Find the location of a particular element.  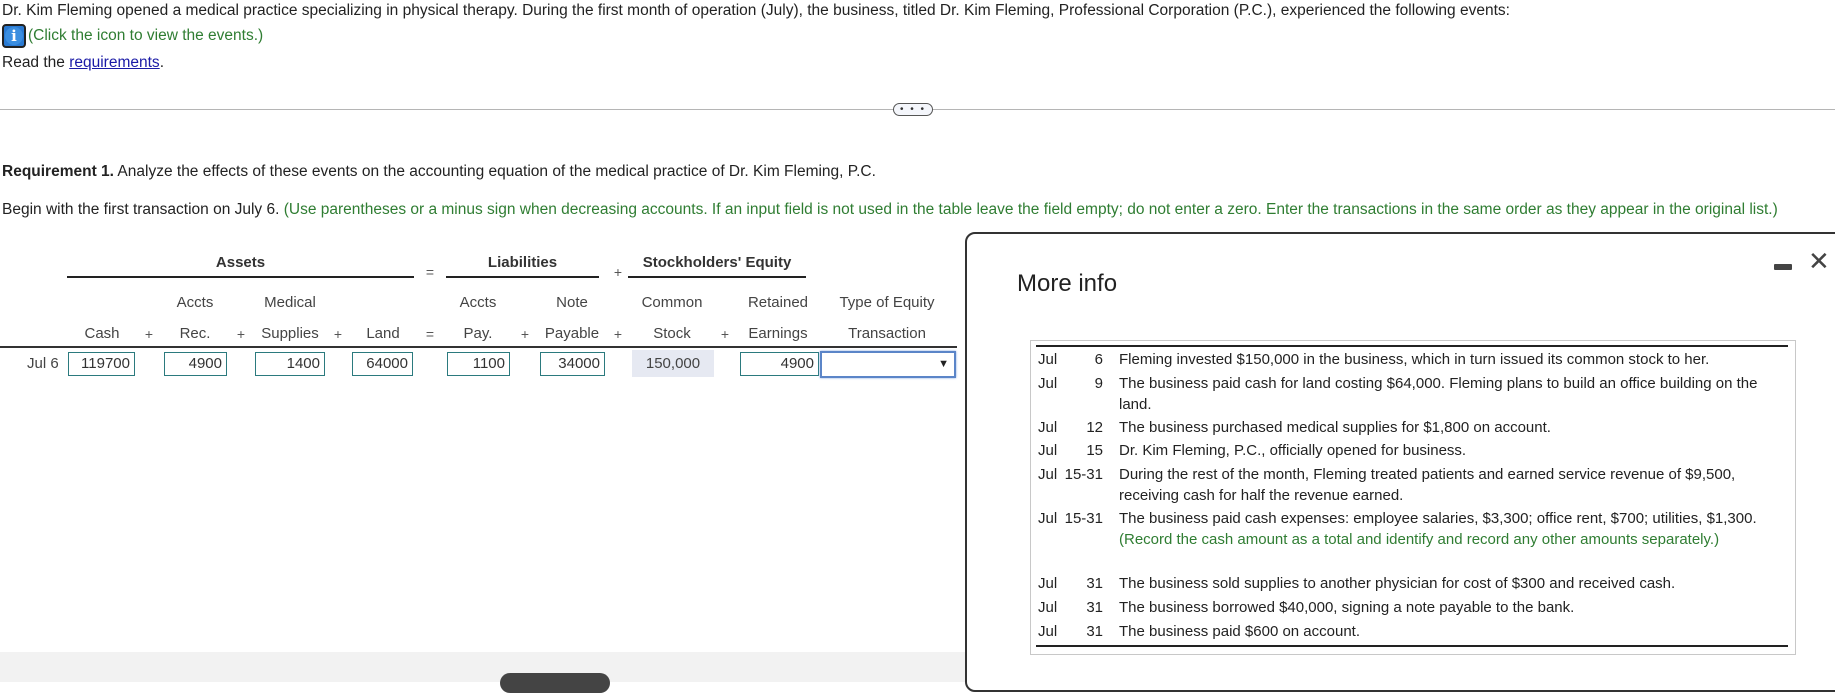

col-note-payable-line1: Note is located at coordinates (572, 302).